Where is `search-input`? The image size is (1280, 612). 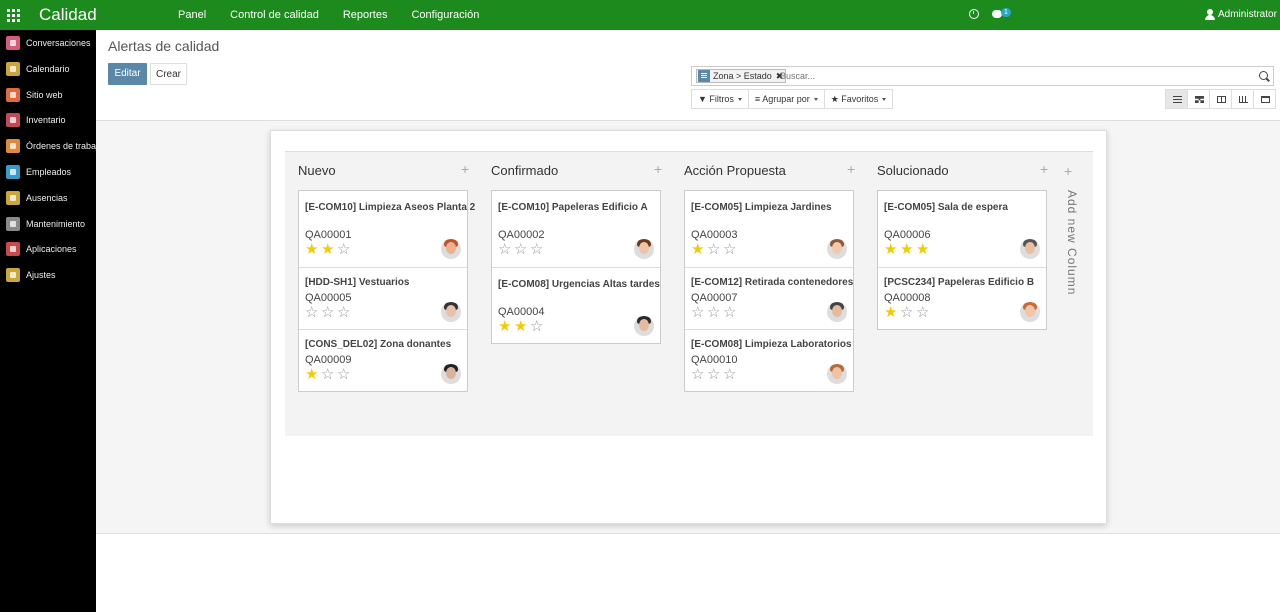 search-input is located at coordinates (1015, 76).